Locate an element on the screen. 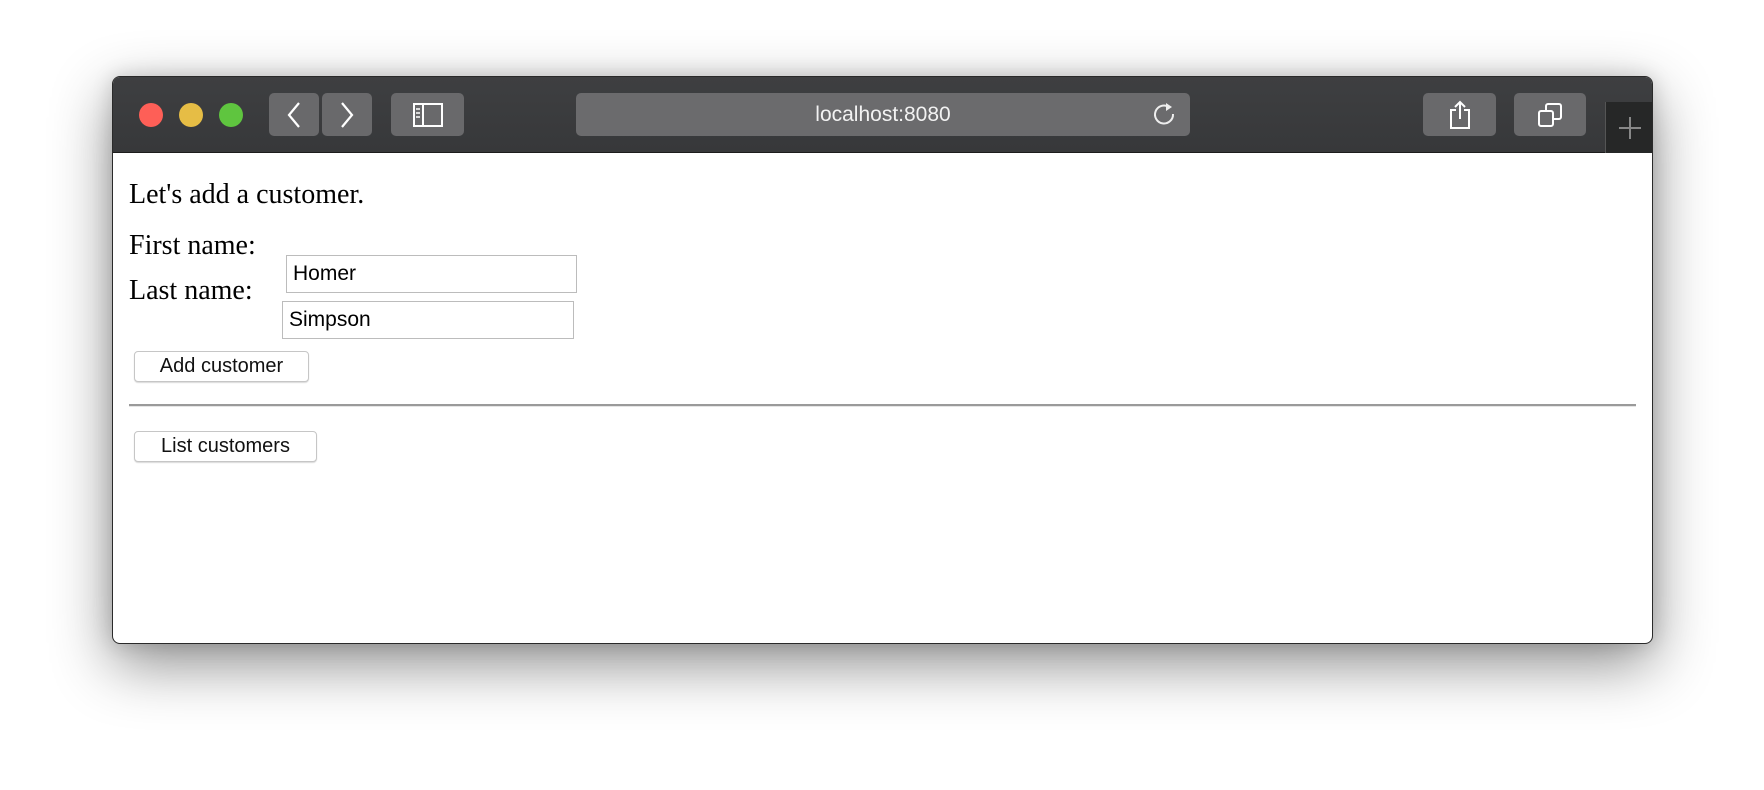 The height and width of the screenshot is (790, 1764). url-text: localhost:8080 is located at coordinates (883, 114).